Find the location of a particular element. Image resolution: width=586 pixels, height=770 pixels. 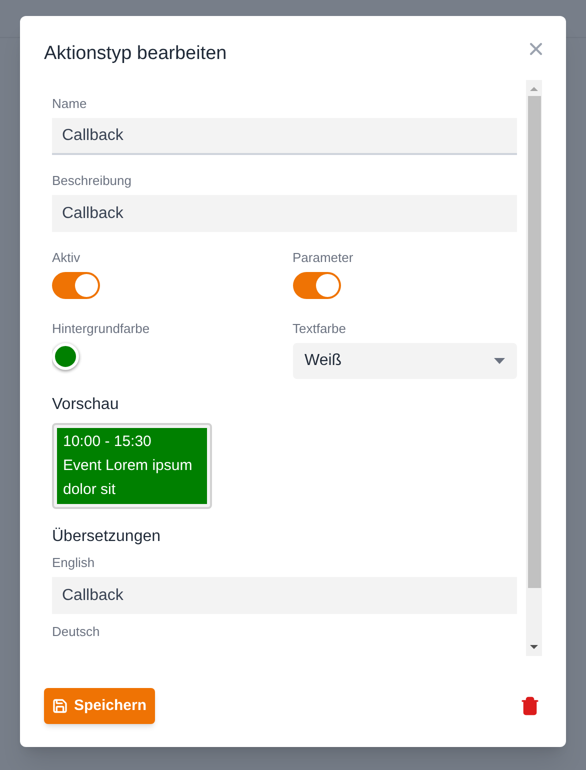

section-heading: Übersetzungen is located at coordinates (106, 537).